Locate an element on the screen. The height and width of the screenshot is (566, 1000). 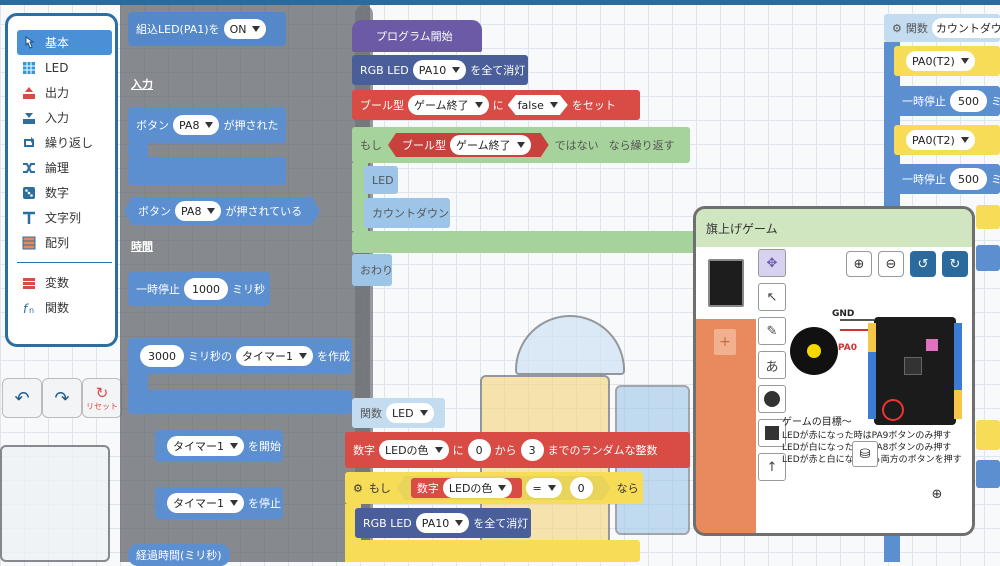
category-item-led: LED is located at coordinates (64, 67).